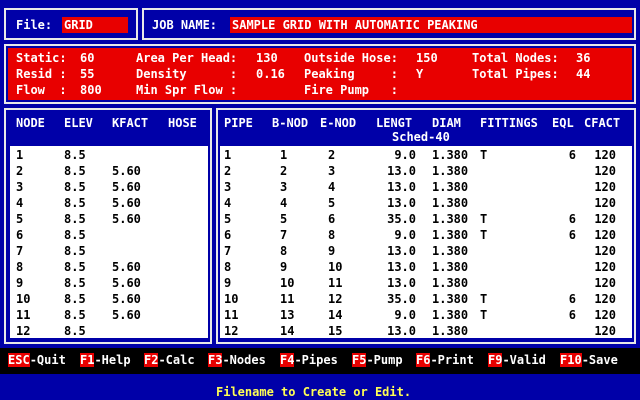 The width and height of the screenshot is (640, 400). I want to click on pipe-e-nod-cell: 8, so click(340, 235).